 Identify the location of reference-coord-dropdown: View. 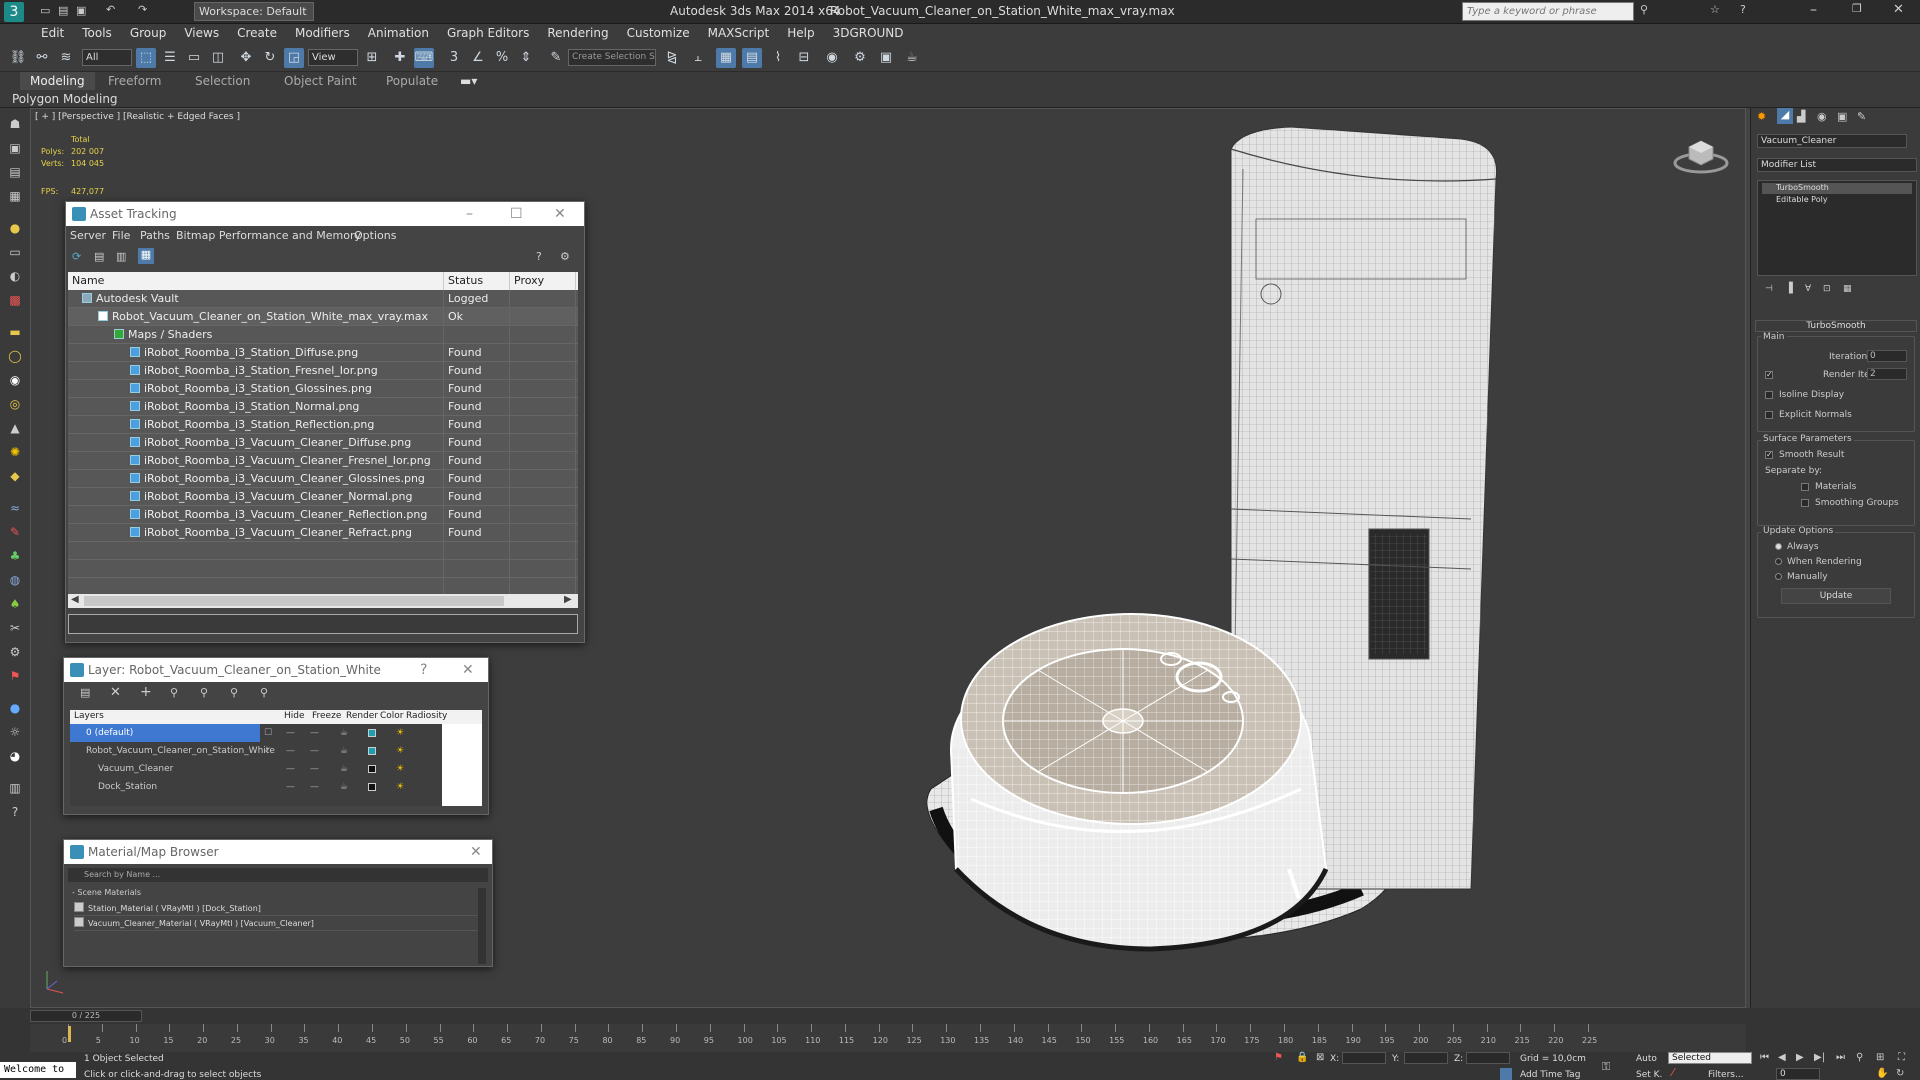
(333, 57).